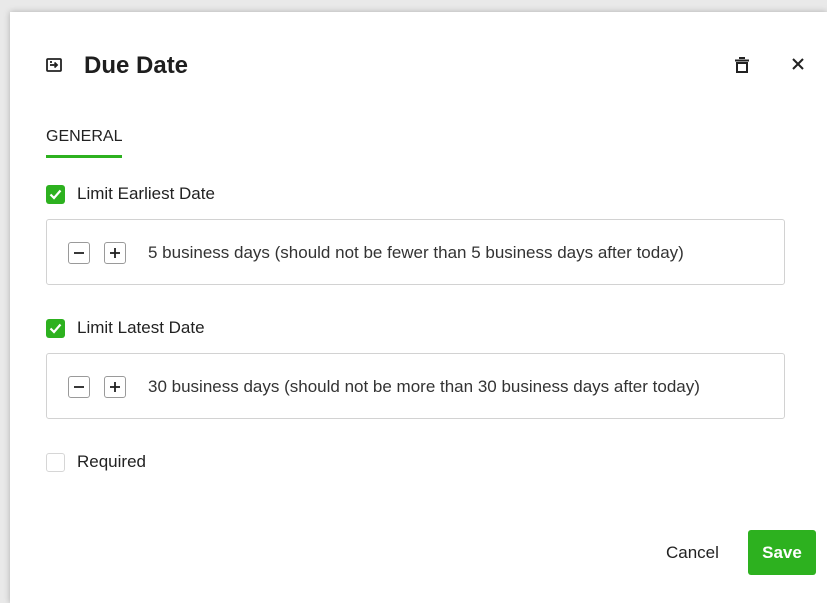  I want to click on required-checkbox, so click(55, 462).